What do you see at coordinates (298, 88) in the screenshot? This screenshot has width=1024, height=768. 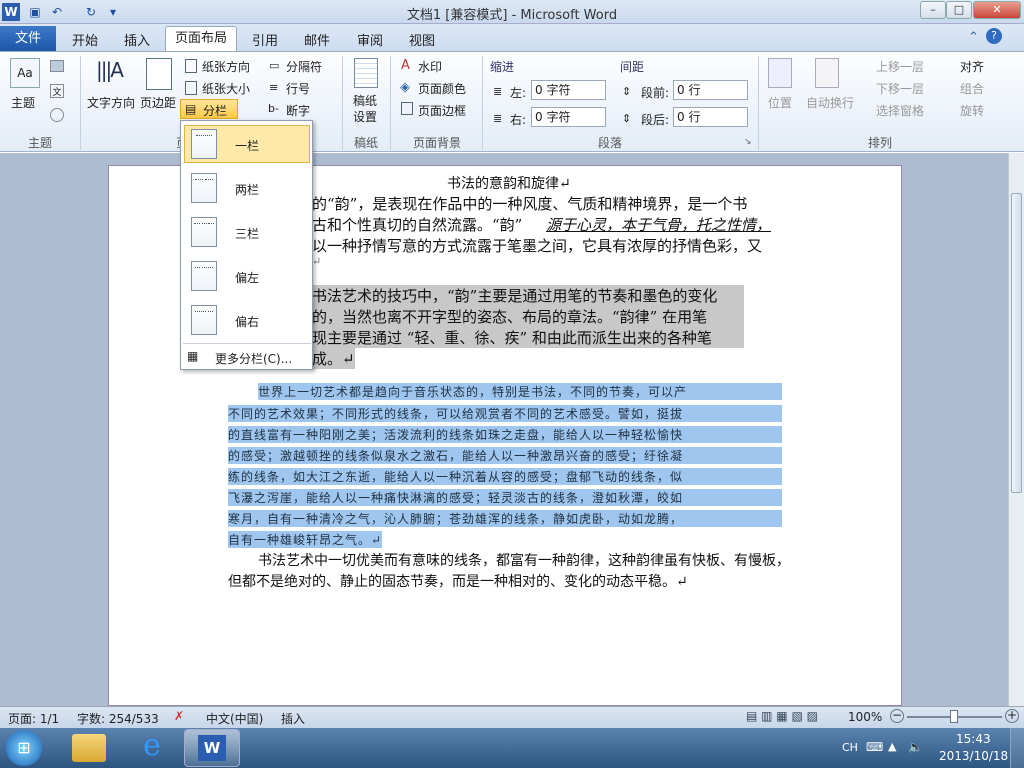 I see `line-numbers-button: 行号` at bounding box center [298, 88].